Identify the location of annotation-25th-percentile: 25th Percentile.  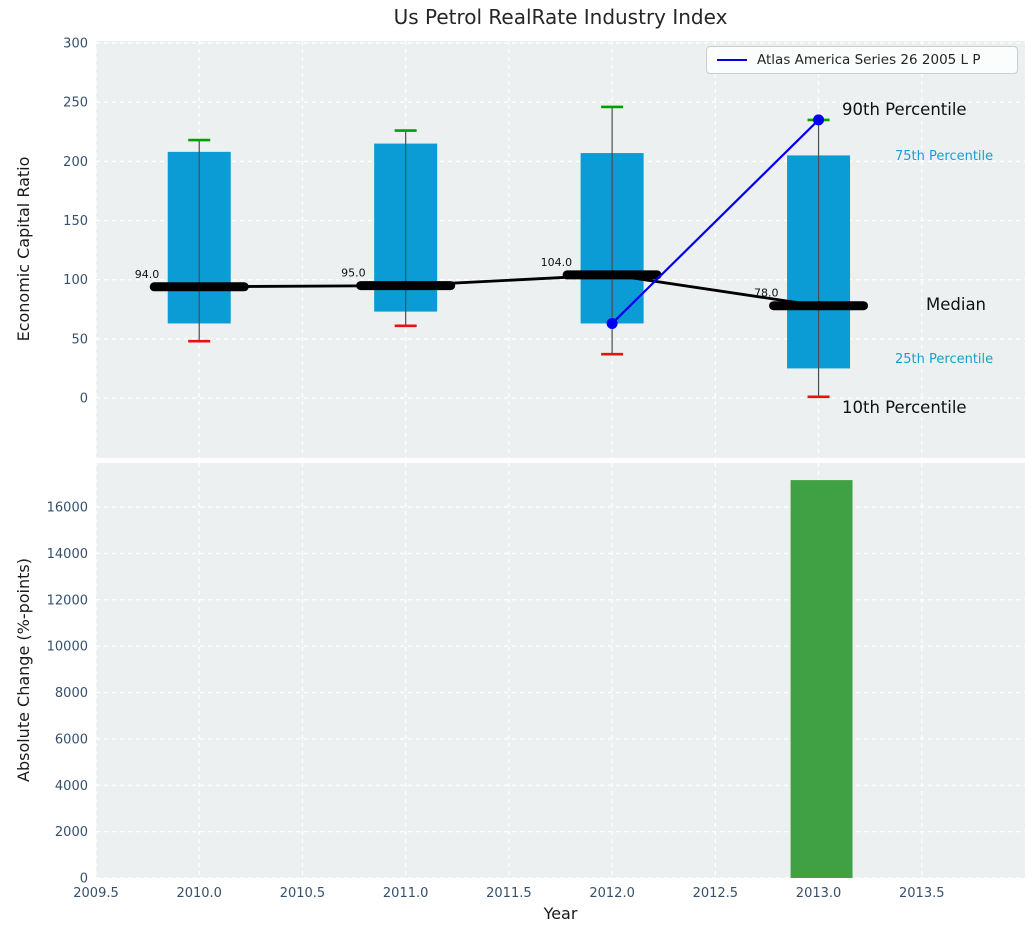
(944, 359).